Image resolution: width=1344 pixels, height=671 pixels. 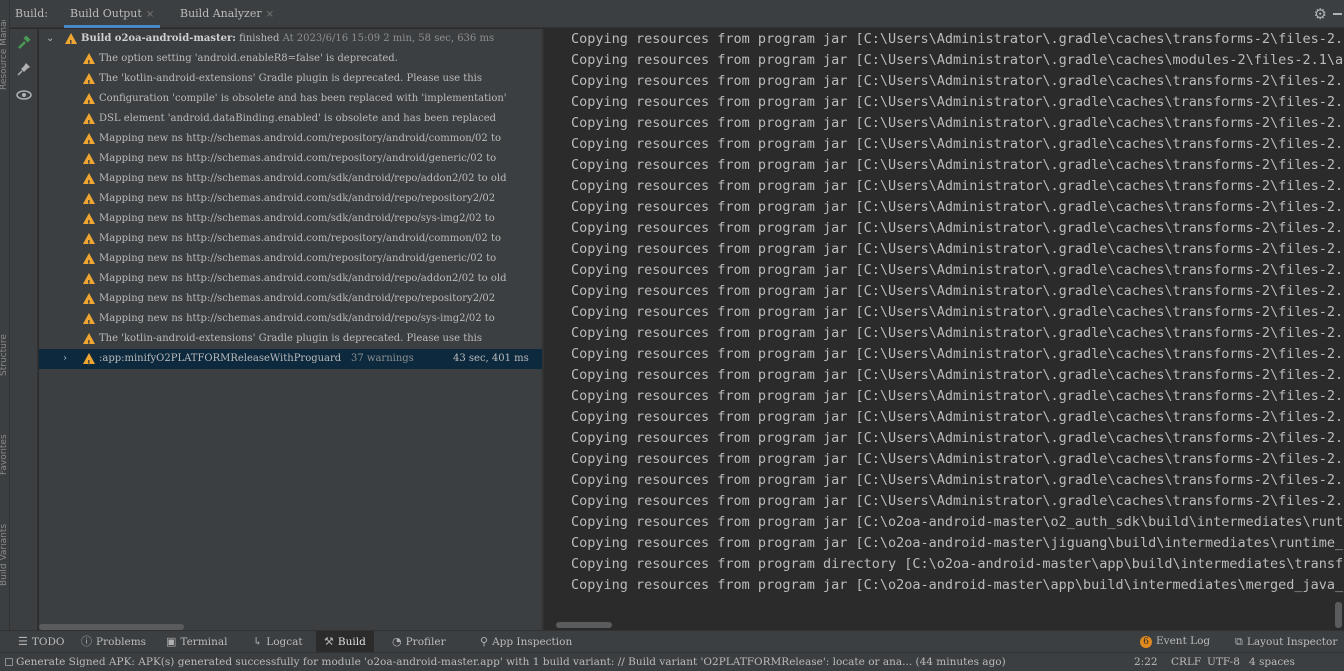 I want to click on layout-inspector-icon: ⧉, so click(x=1239, y=641).